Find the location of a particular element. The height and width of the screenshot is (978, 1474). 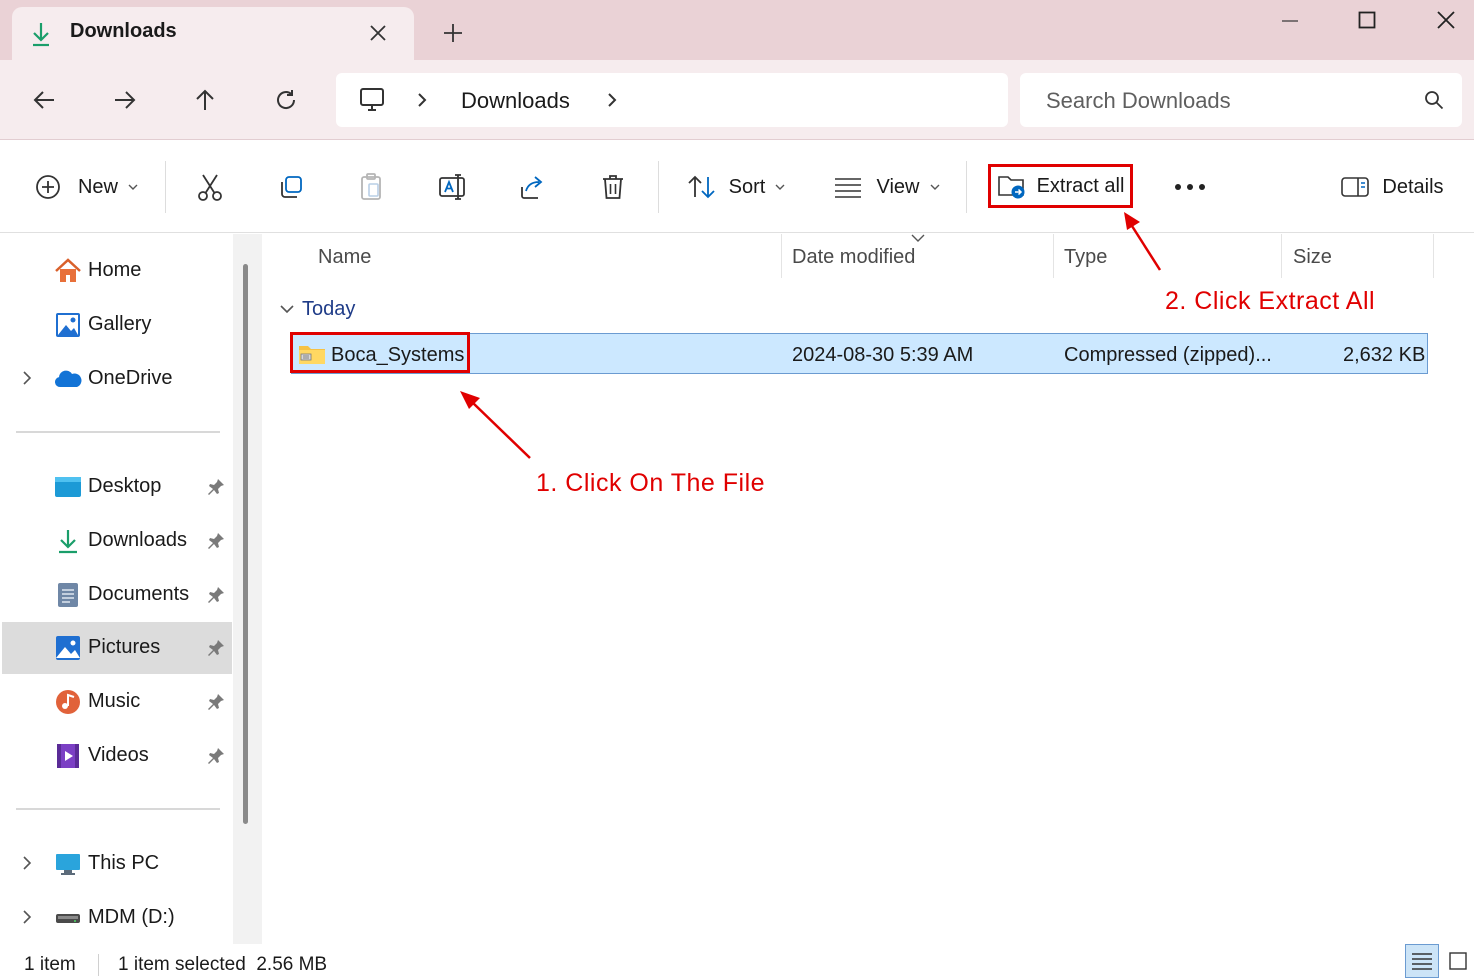

close-tab-icon is located at coordinates (378, 33).